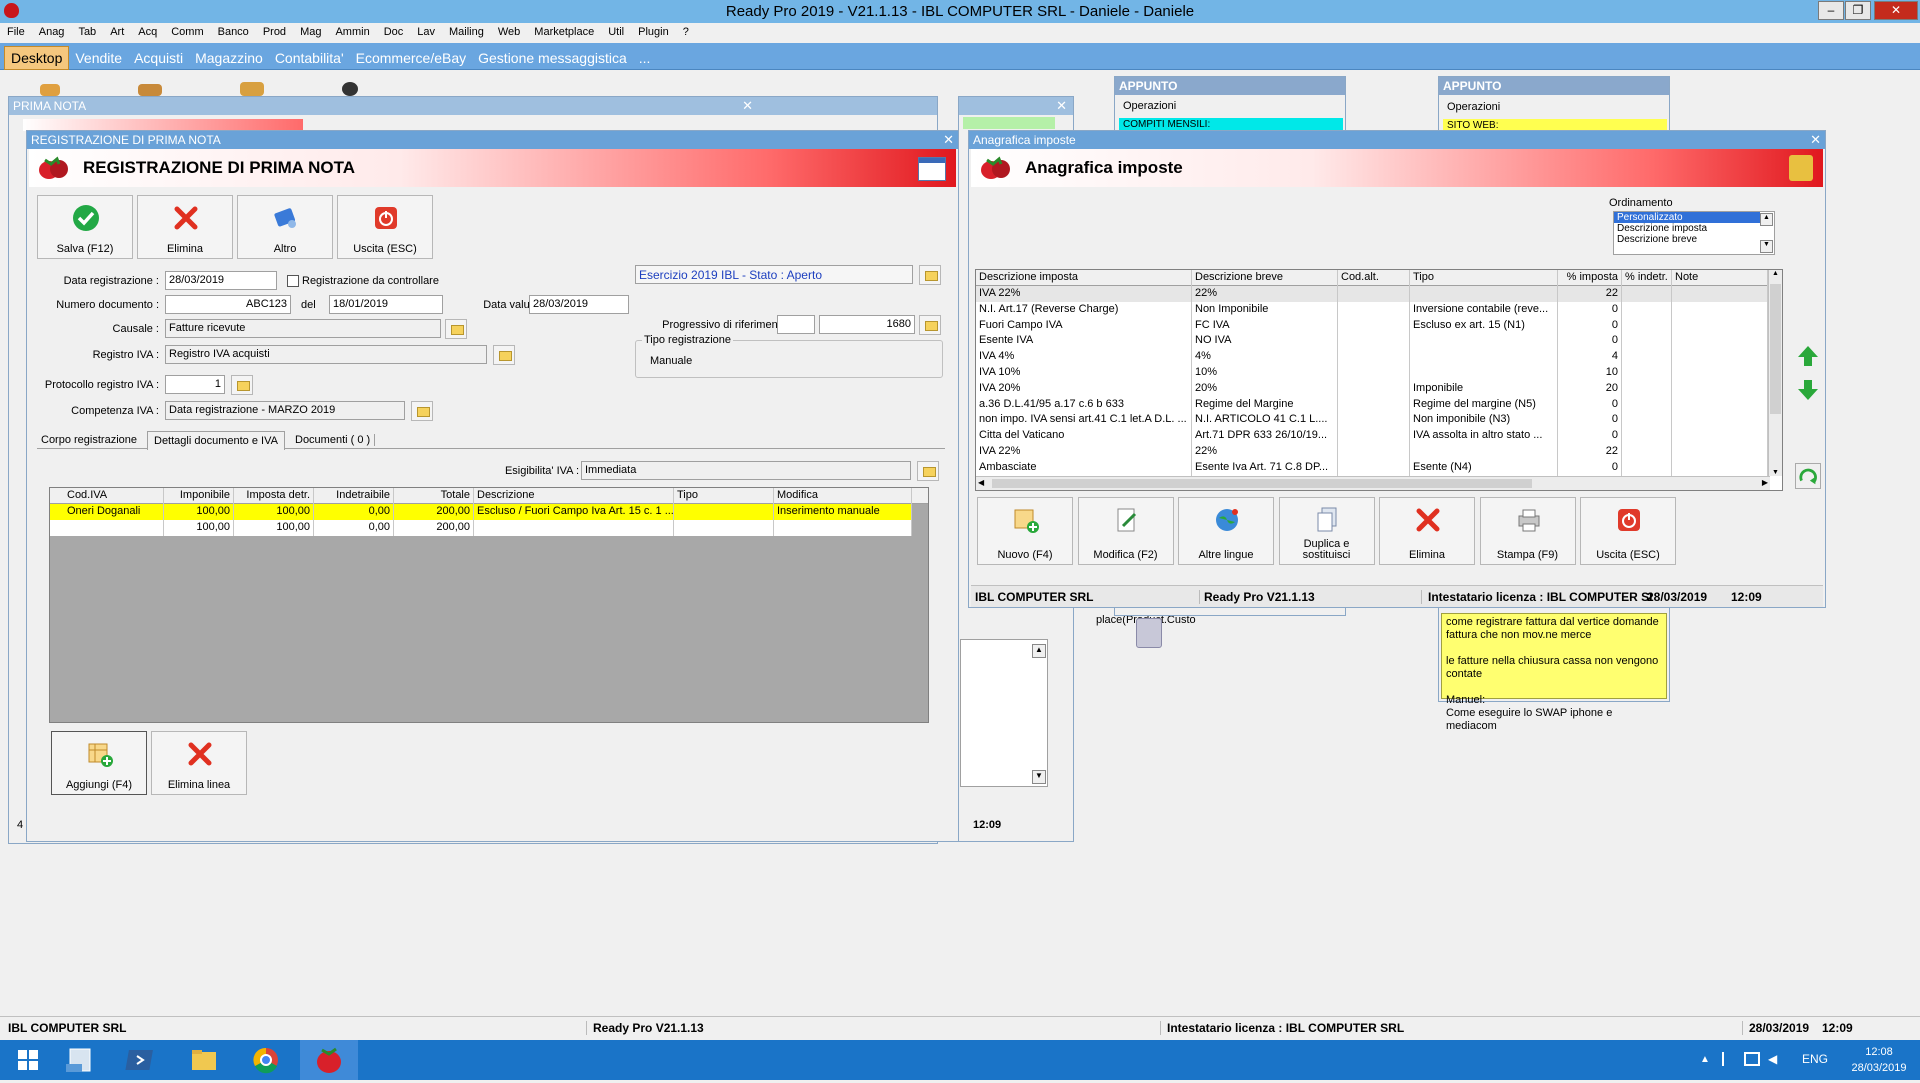  What do you see at coordinates (303, 328) in the screenshot?
I see `causale-field: Fatture ricevute` at bounding box center [303, 328].